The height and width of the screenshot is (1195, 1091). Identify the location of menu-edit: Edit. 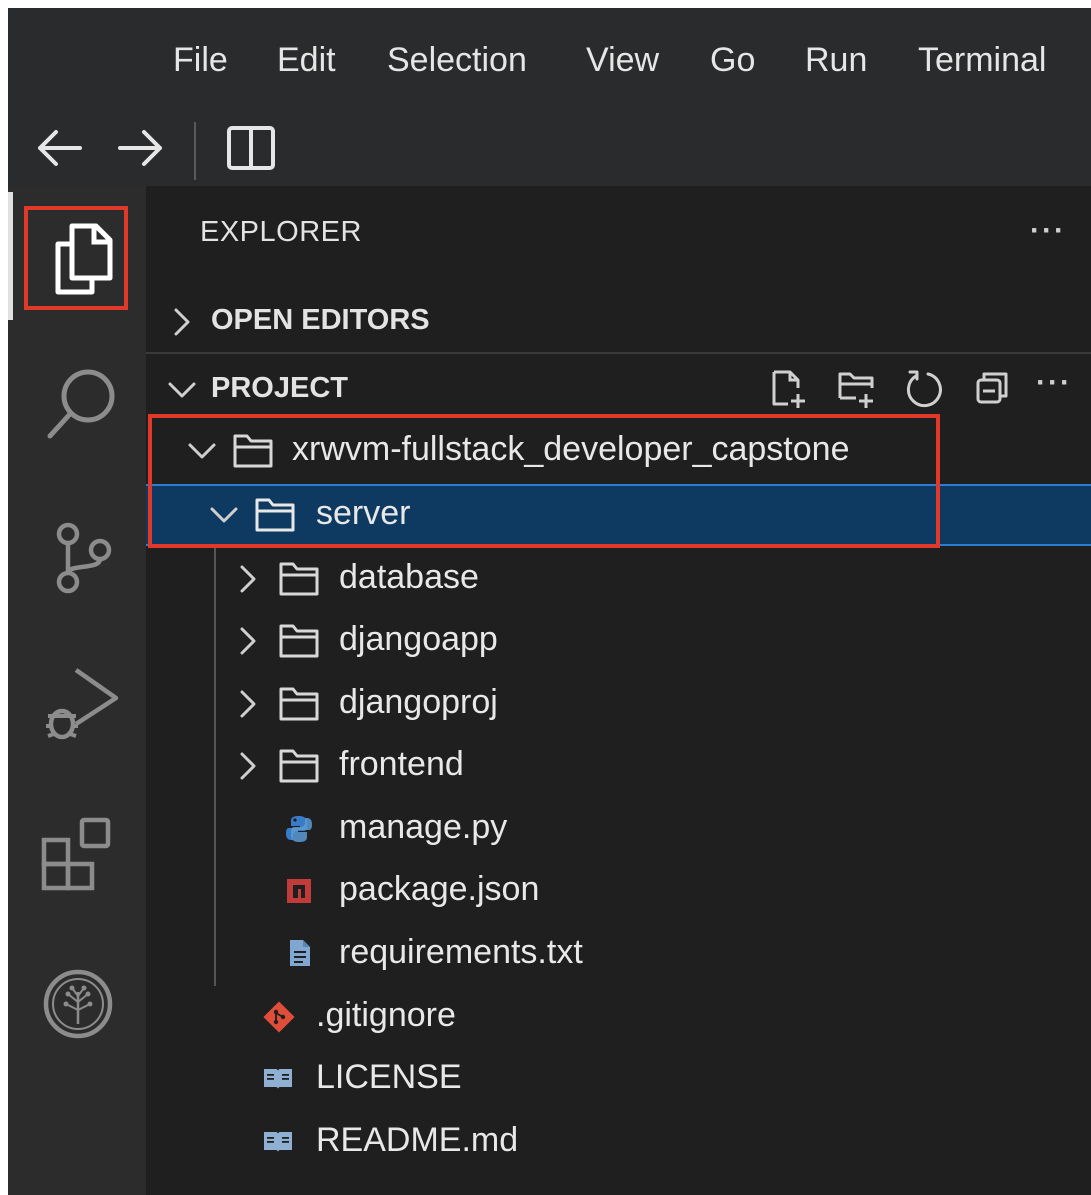
(306, 60).